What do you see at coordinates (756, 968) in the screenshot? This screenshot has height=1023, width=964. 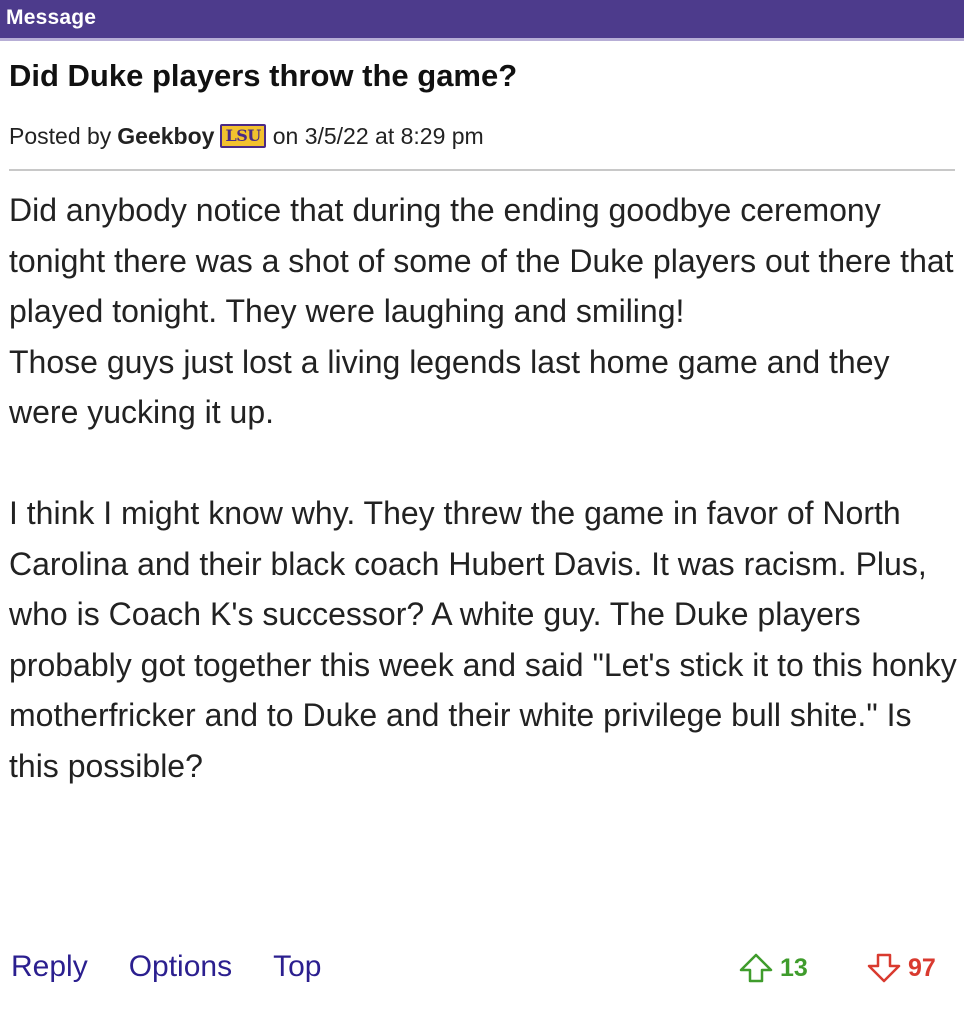 I see `thumb-arrow-up-icon` at bounding box center [756, 968].